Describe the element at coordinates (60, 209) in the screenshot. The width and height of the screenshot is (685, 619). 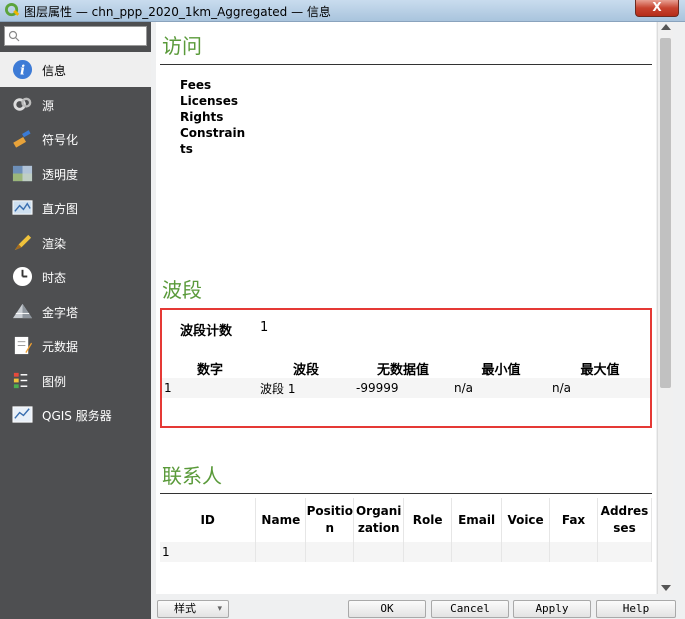
I see `sidebar-item-label: 直方图` at that location.